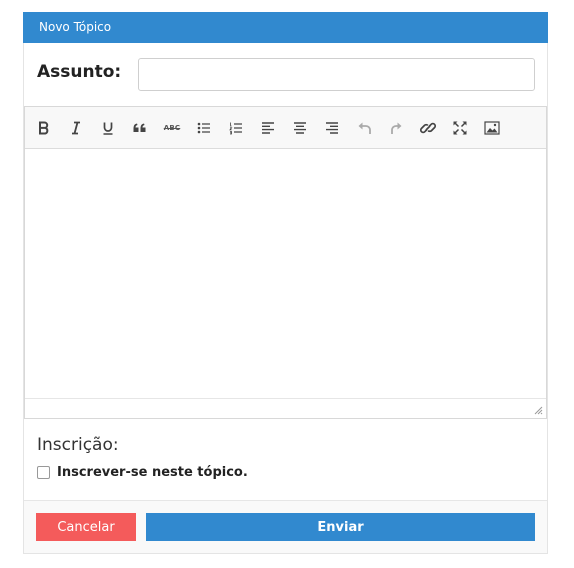 This screenshot has width=574, height=568. Describe the element at coordinates (78, 445) in the screenshot. I see `subscription-heading: Inscrição:` at that location.